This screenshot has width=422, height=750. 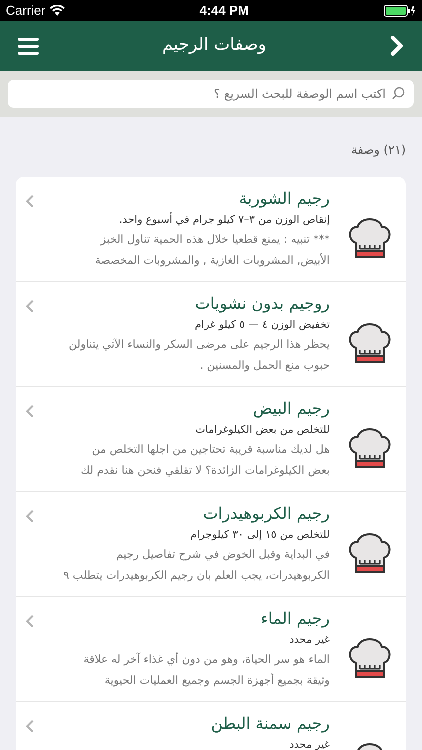 What do you see at coordinates (26, 11) in the screenshot?
I see `carrier-label: Carrier` at bounding box center [26, 11].